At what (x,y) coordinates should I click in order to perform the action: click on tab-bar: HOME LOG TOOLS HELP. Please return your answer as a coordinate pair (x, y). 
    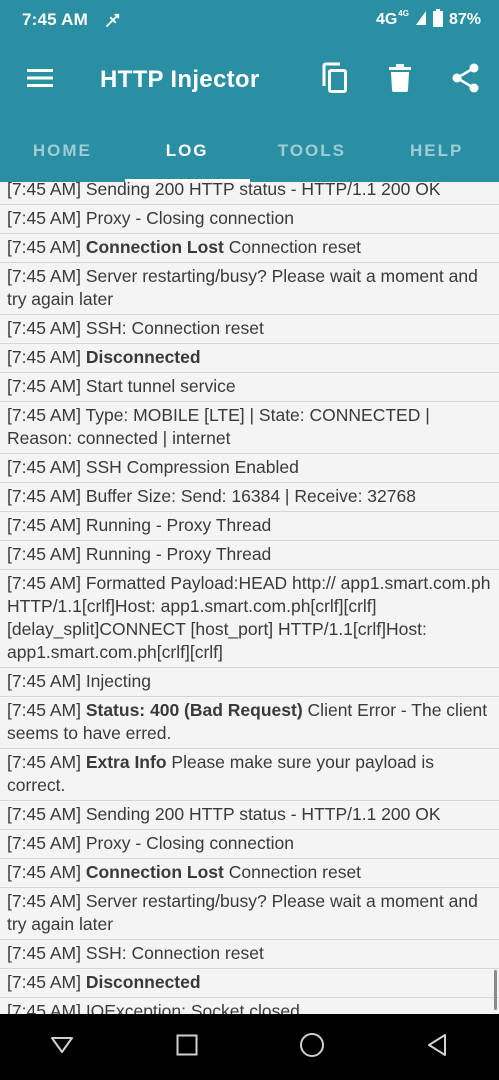
    Looking at the image, I should click on (249, 151).